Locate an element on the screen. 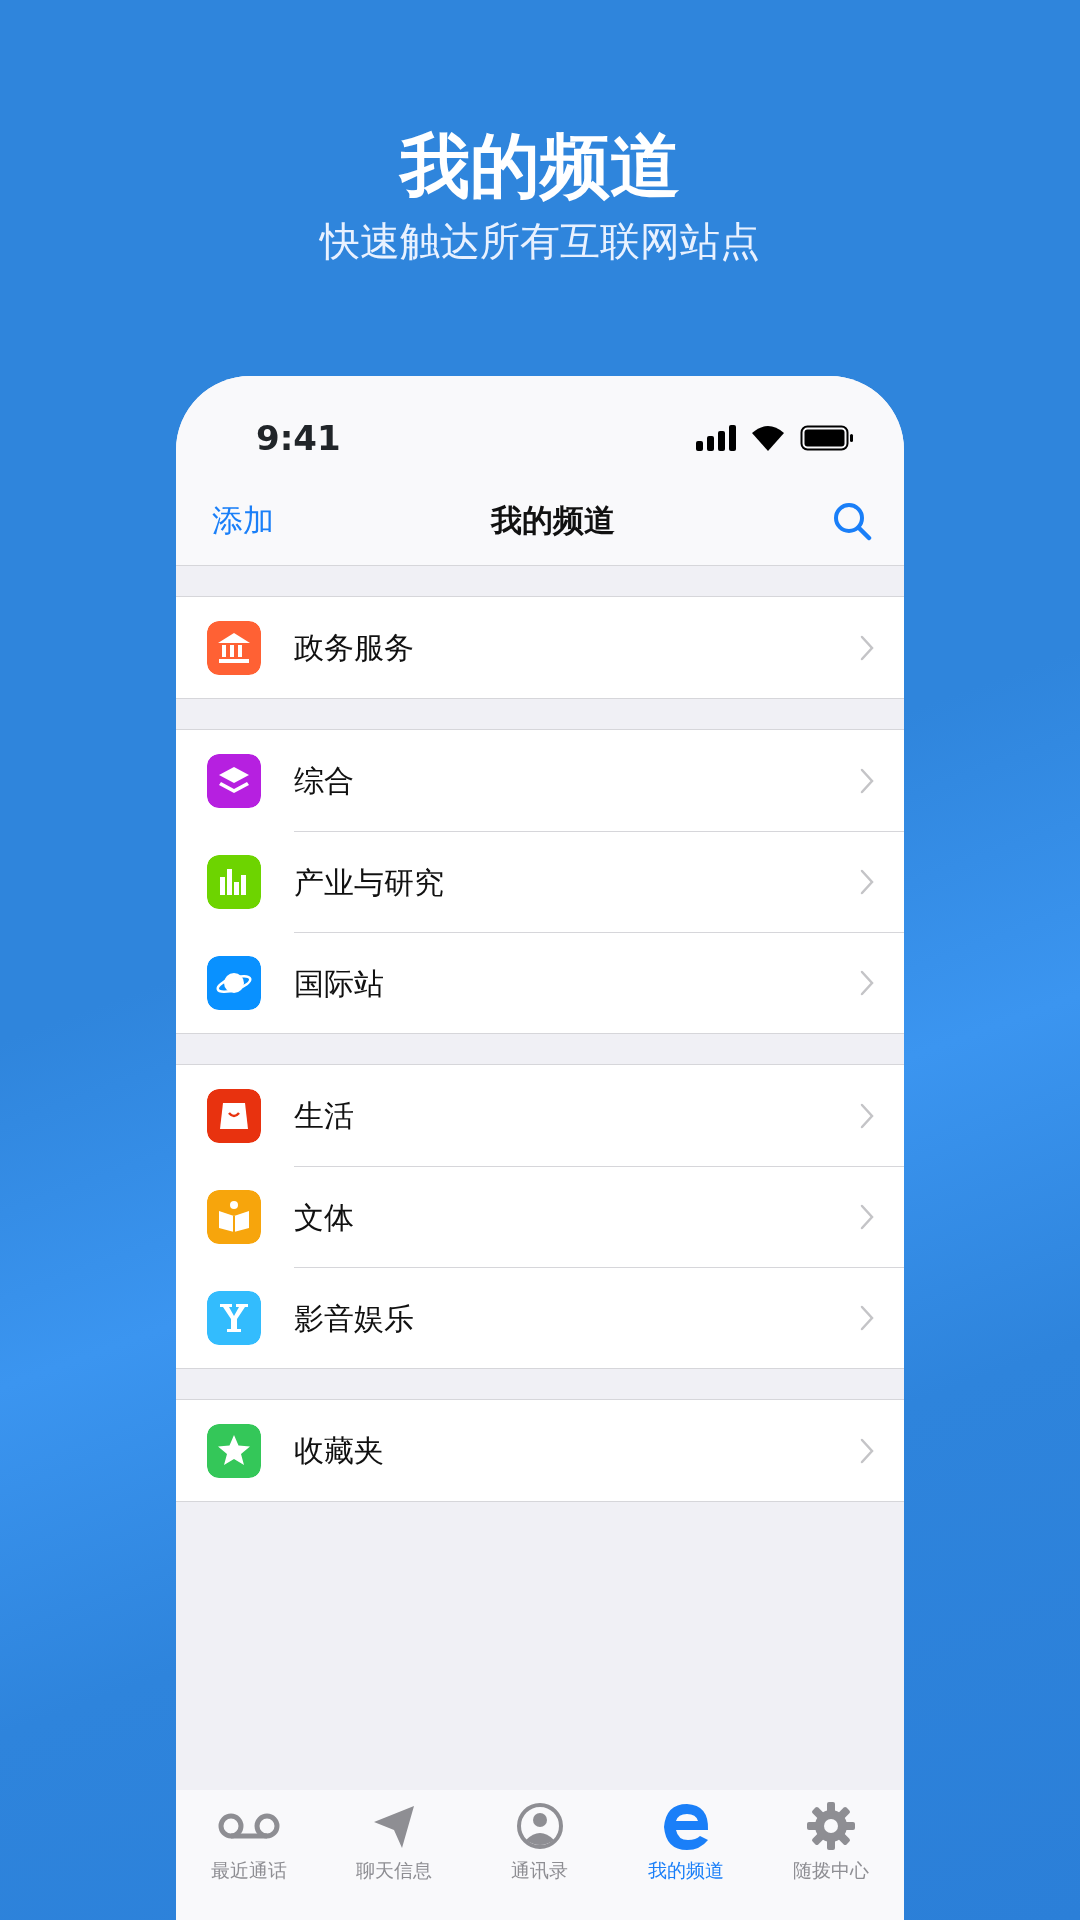 The height and width of the screenshot is (1920, 1080). signal-icon is located at coordinates (716, 438).